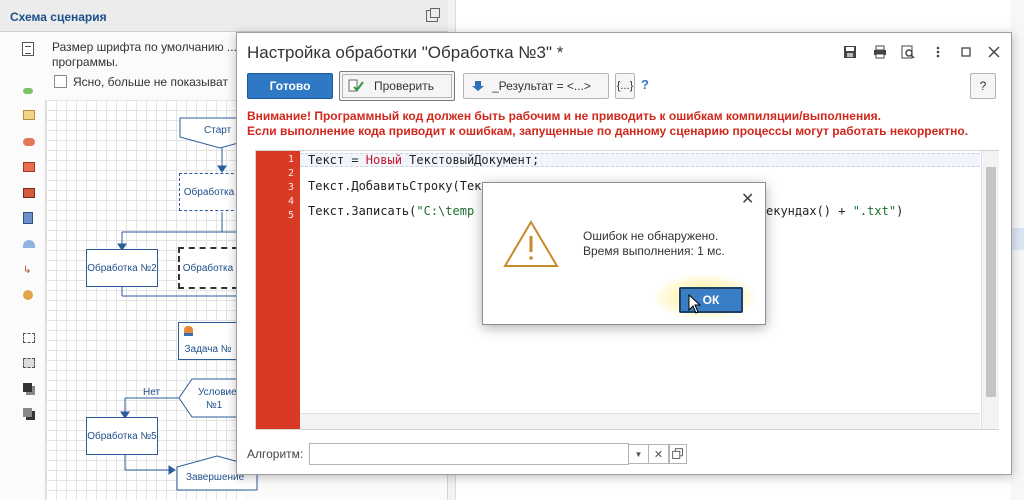 The image size is (1024, 500). What do you see at coordinates (290, 215) in the screenshot?
I see `line-number: 5` at bounding box center [290, 215].